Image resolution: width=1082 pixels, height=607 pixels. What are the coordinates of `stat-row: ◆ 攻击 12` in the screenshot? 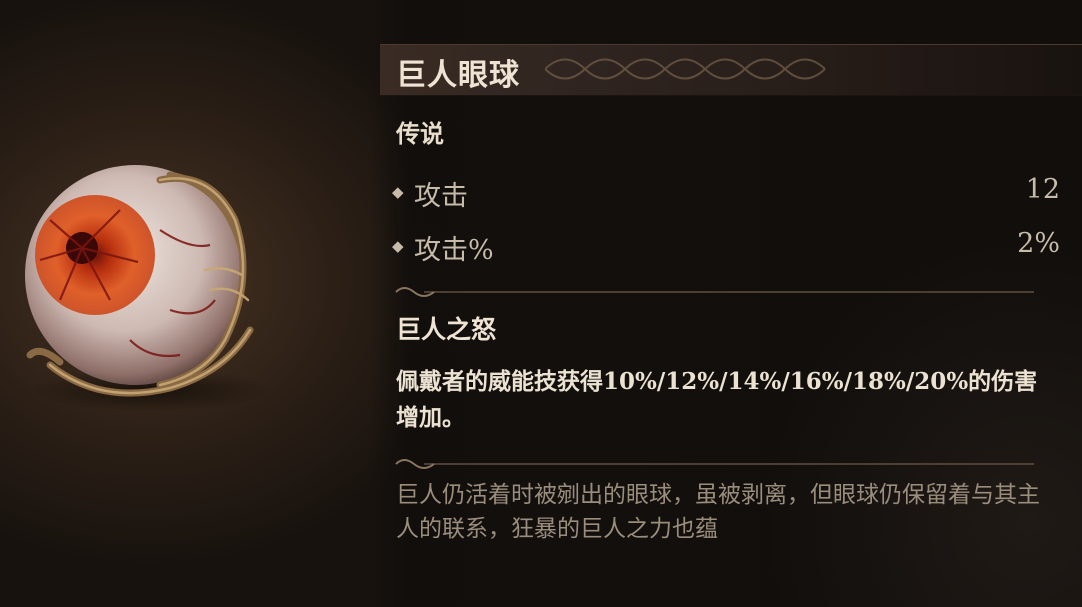 It's located at (726, 194).